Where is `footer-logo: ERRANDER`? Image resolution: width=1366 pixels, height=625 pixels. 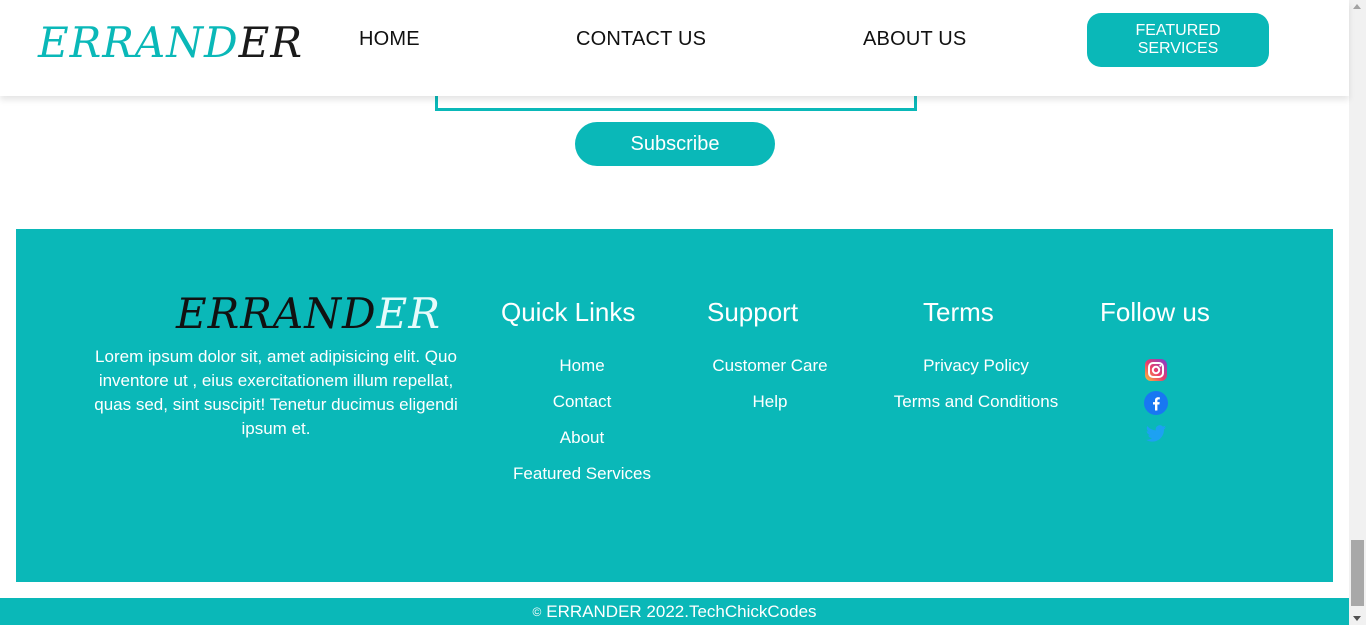 footer-logo: ERRANDER is located at coordinates (308, 314).